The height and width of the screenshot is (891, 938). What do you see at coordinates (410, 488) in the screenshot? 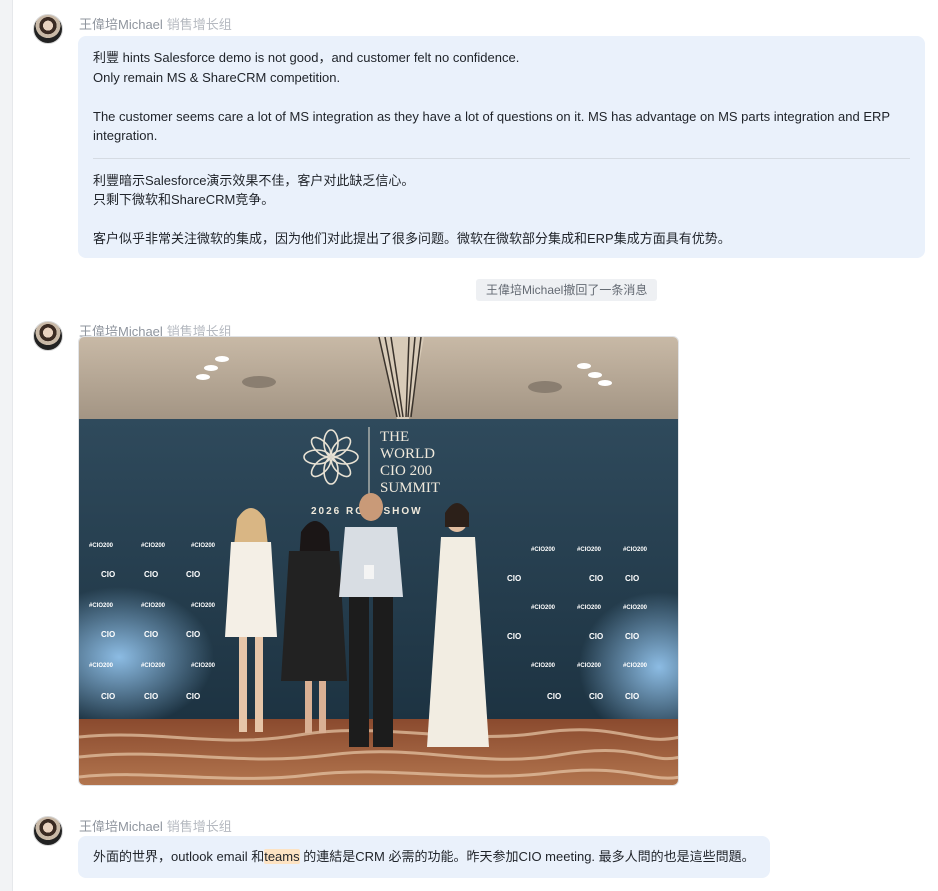
I see `banner-title-line: SUMMIT` at bounding box center [410, 488].